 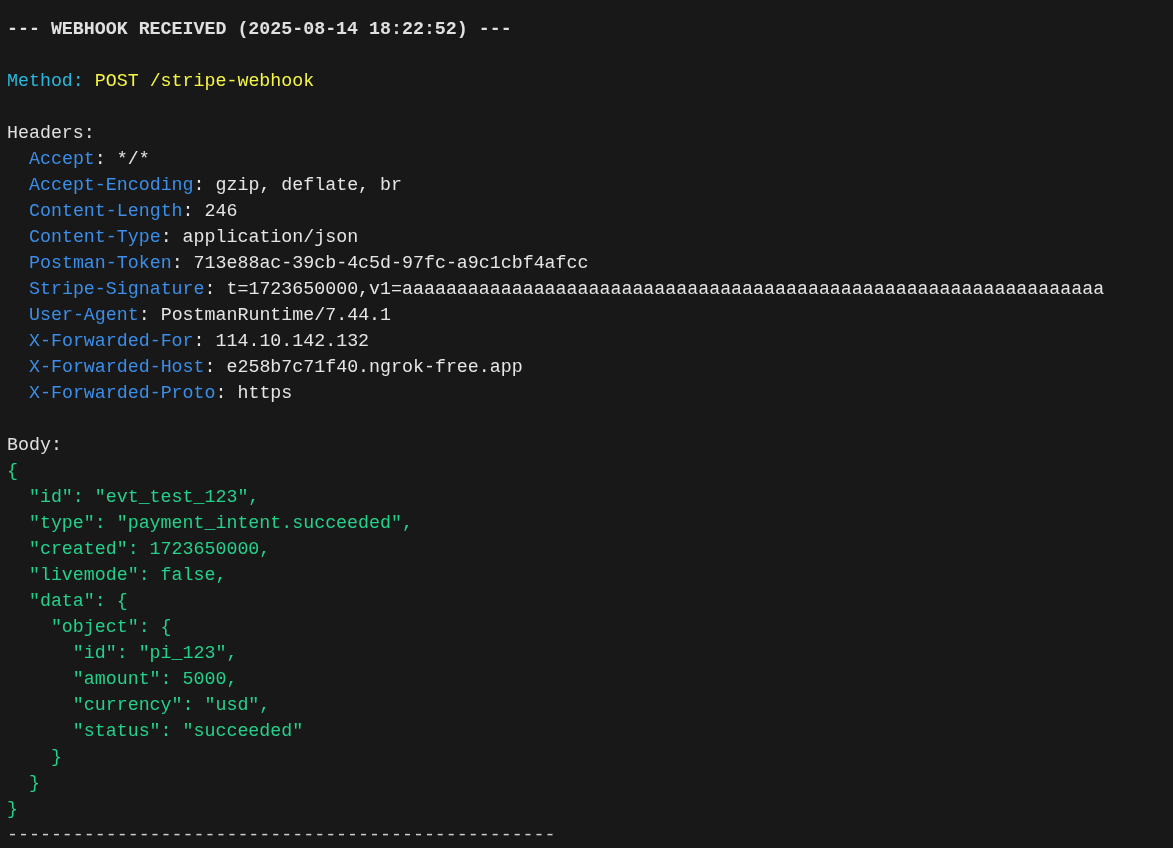 I want to click on header-name: Content-Type, so click(x=95, y=237).